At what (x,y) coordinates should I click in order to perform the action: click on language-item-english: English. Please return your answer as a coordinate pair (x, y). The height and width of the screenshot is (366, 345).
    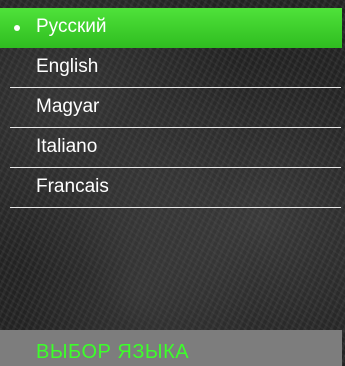
    Looking at the image, I should click on (175, 68).